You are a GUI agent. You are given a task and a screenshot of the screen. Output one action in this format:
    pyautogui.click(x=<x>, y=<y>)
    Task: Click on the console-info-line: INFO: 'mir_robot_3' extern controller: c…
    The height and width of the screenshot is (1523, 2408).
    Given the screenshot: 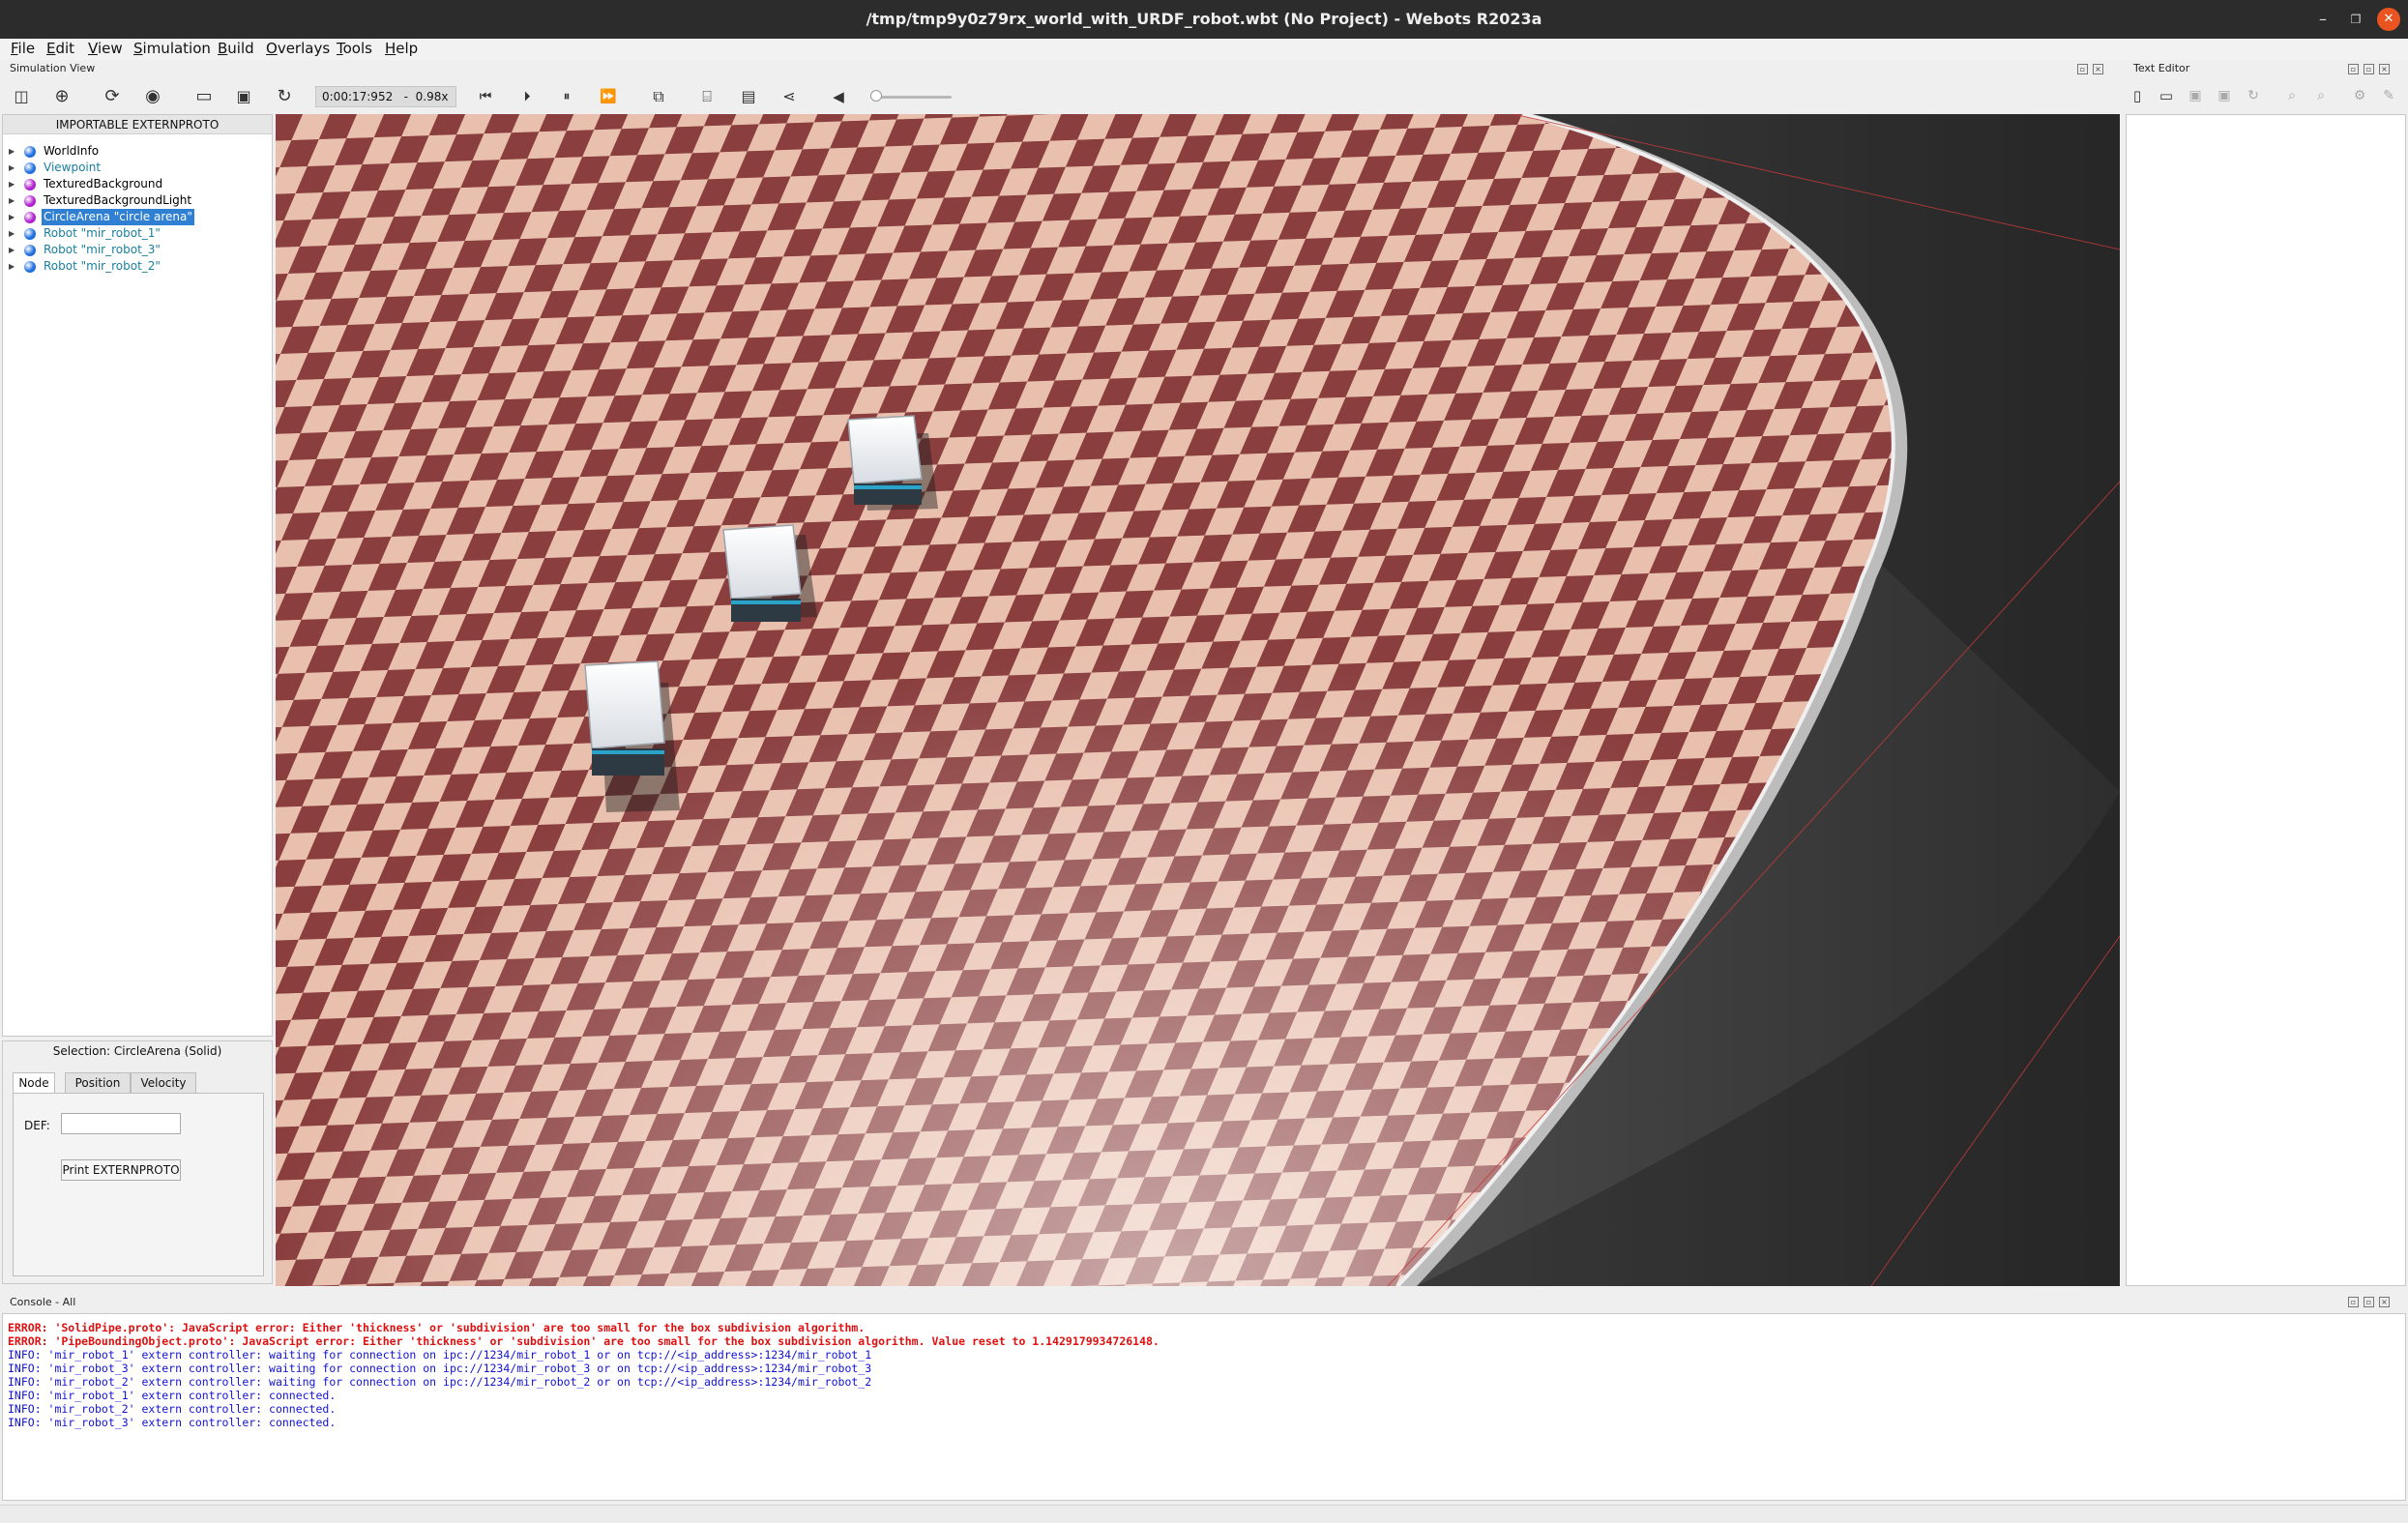 What is the action you would take?
    pyautogui.click(x=172, y=1422)
    